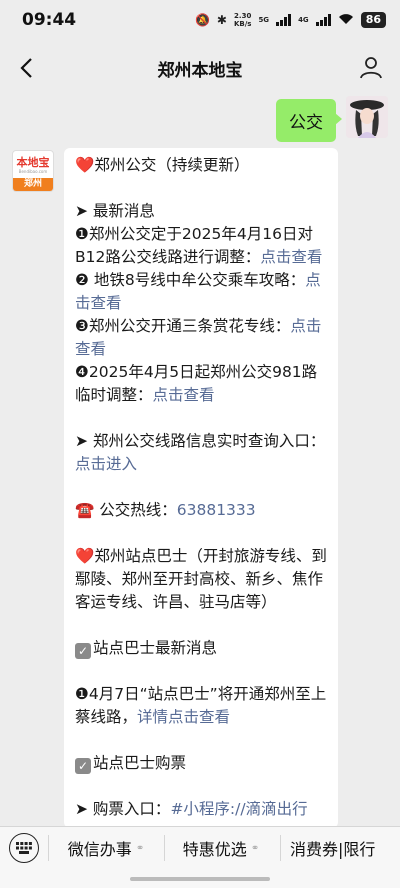  Describe the element at coordinates (201, 763) in the screenshot. I see `ticket-title-line: ✓ 站点巴士购票` at that location.